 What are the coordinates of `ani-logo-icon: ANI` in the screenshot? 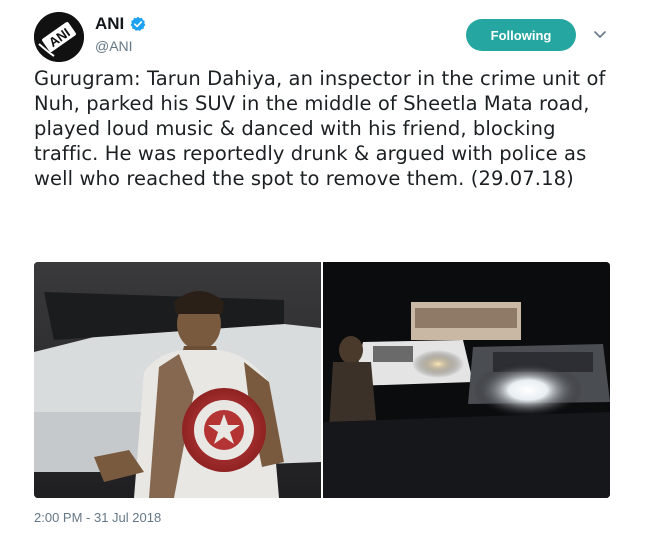 It's located at (59, 37).